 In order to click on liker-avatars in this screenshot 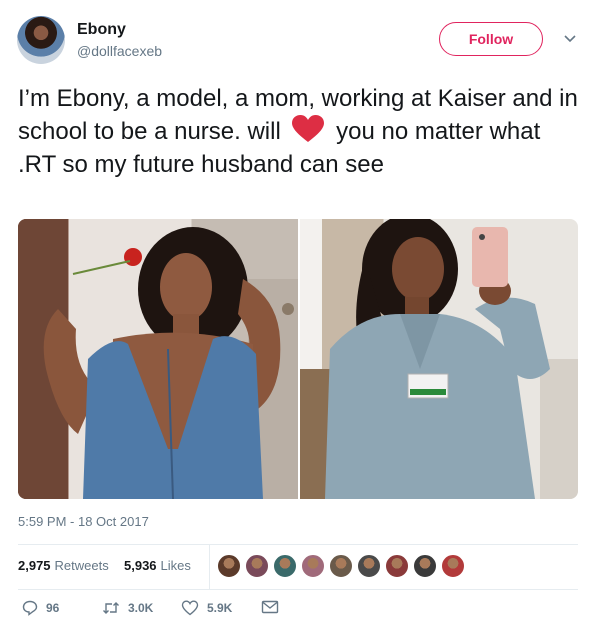, I will do `click(343, 566)`.